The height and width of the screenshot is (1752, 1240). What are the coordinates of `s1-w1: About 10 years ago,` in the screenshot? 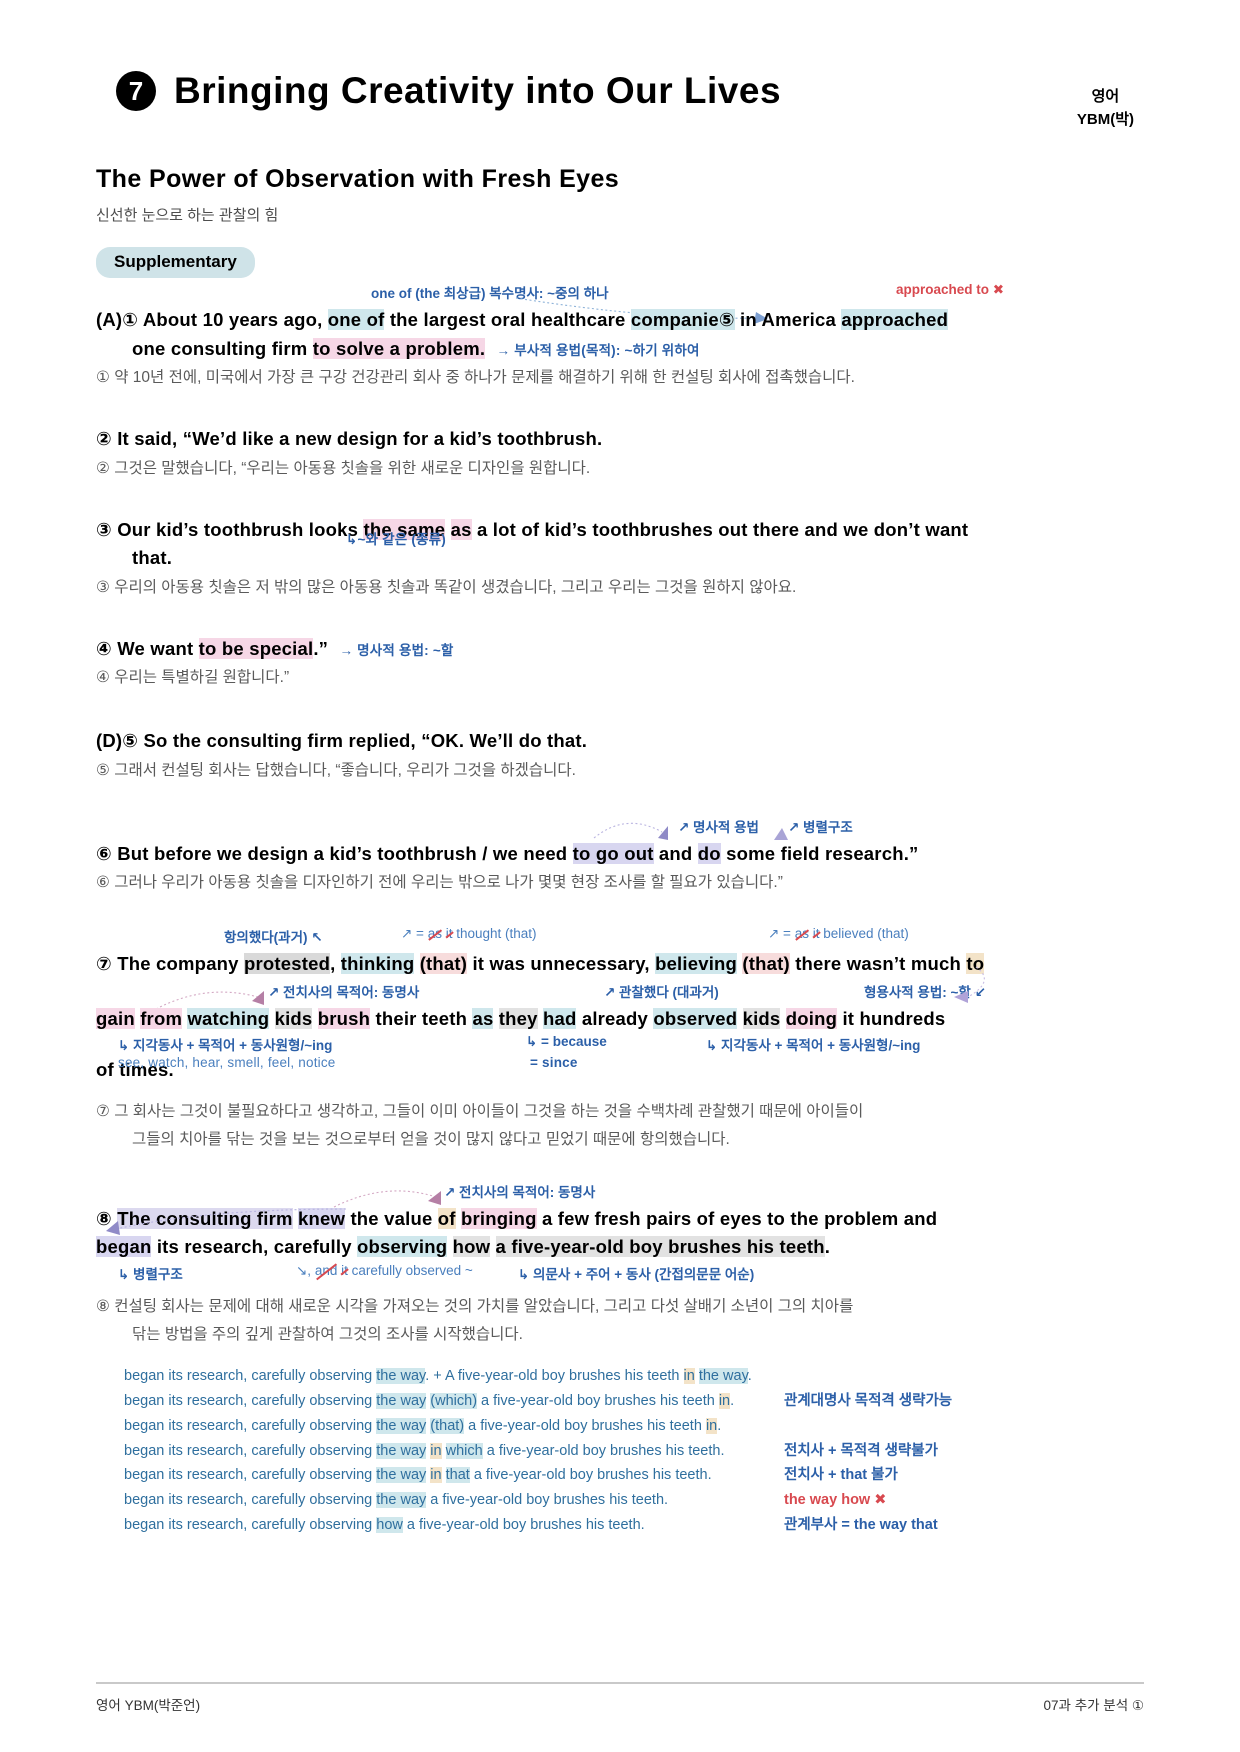 It's located at (232, 319).